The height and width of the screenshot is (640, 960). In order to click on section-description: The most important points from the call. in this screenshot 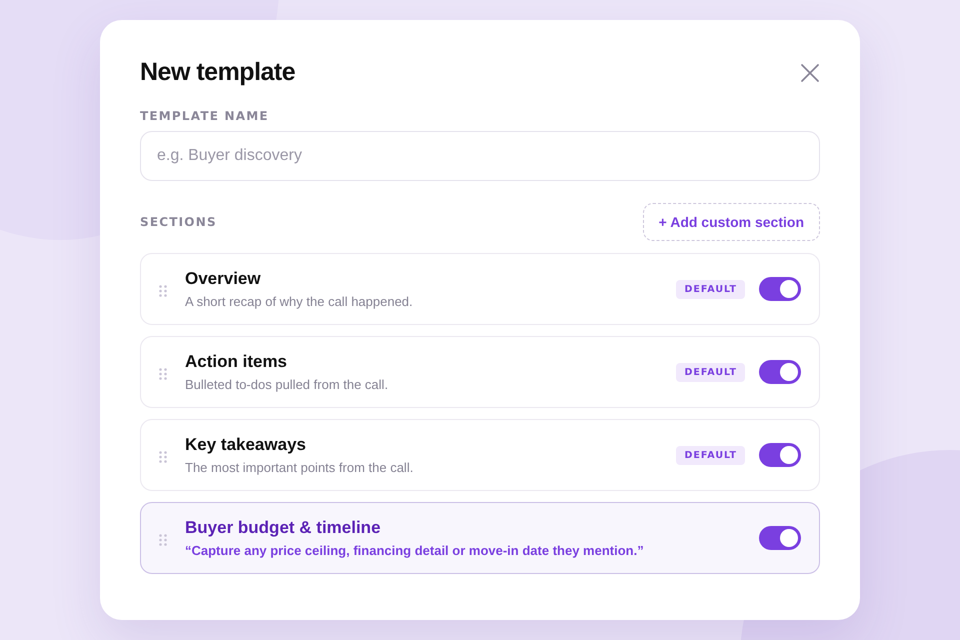, I will do `click(299, 467)`.